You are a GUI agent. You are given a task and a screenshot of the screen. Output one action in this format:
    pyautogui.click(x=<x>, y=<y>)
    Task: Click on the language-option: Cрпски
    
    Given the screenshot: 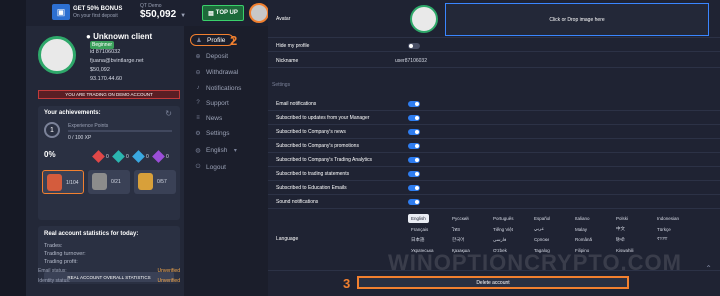 What is the action you would take?
    pyautogui.click(x=541, y=239)
    